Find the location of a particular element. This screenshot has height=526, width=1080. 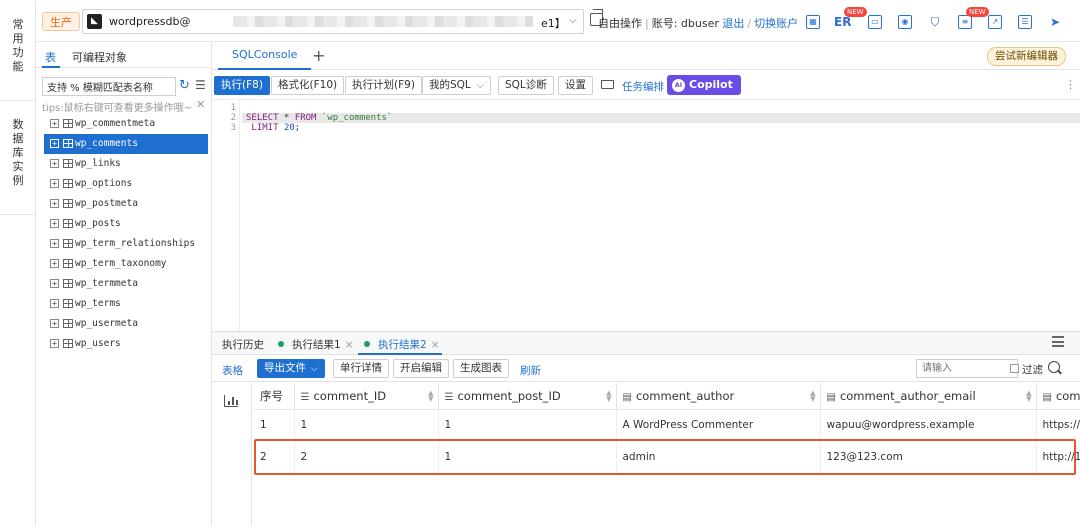

line-number: 2 is located at coordinates (233, 118).